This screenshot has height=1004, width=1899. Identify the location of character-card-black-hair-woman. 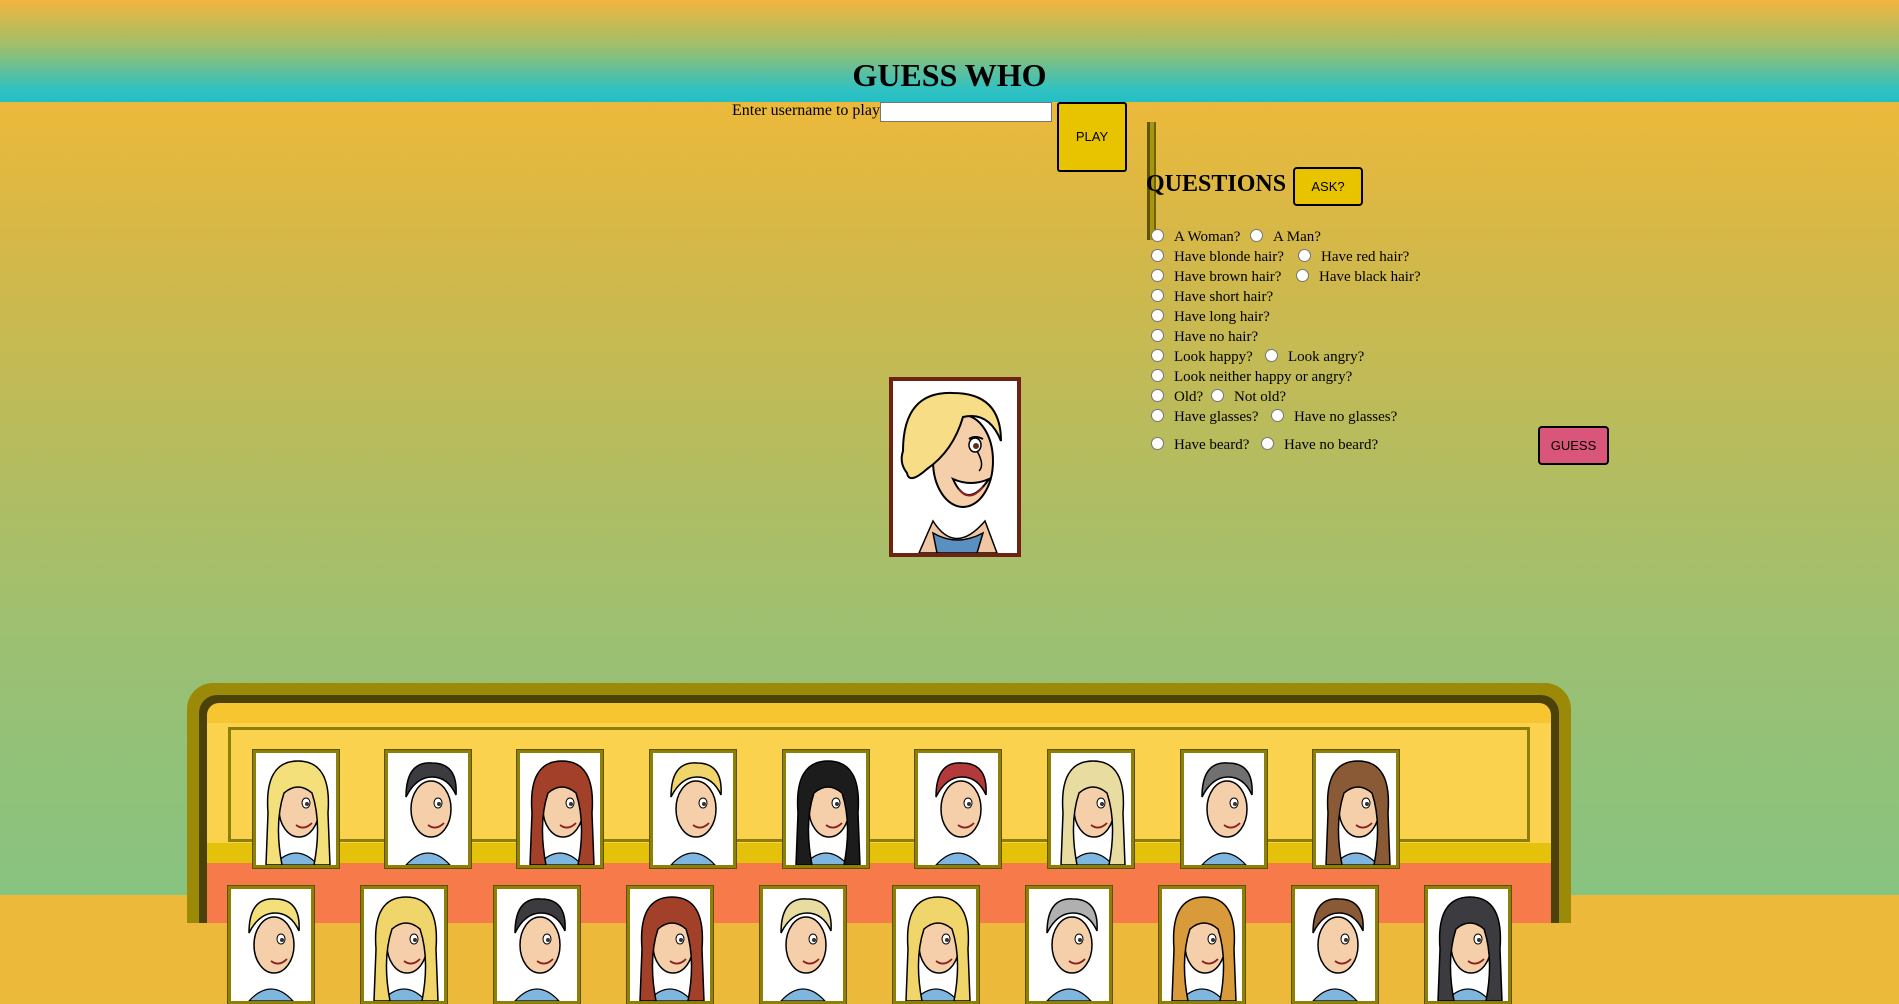
(428, 809).